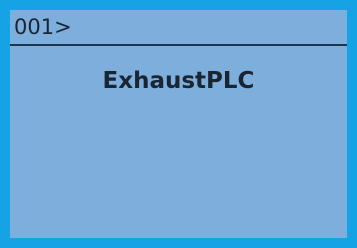  I want to click on display-header: 001>, so click(178, 28).